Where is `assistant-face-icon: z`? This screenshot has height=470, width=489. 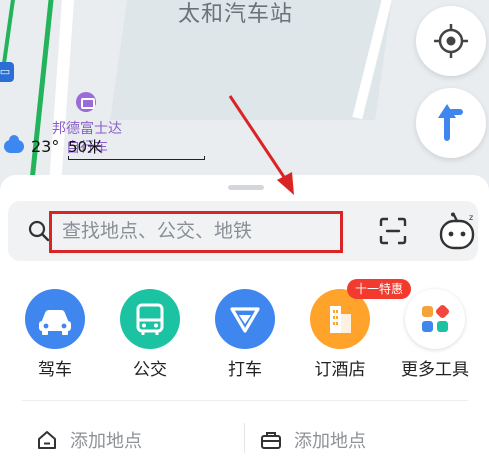 assistant-face-icon: z is located at coordinates (458, 231).